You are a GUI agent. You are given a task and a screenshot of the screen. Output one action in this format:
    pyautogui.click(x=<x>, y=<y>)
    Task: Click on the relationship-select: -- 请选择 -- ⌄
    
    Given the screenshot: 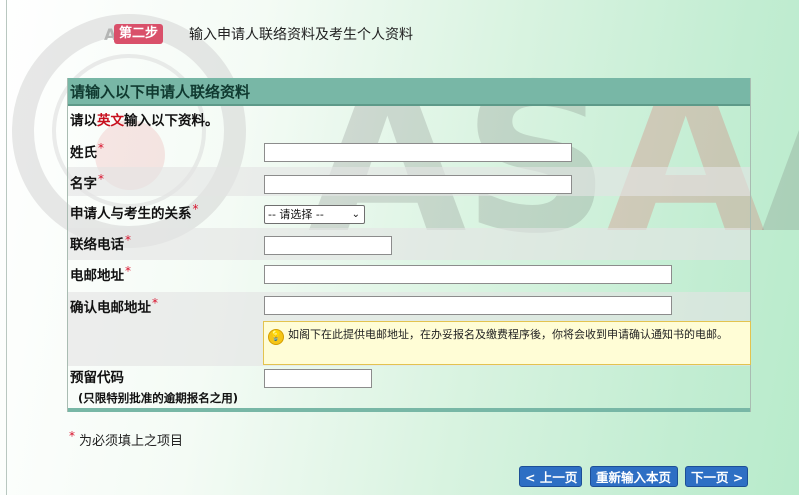 What is the action you would take?
    pyautogui.click(x=314, y=214)
    